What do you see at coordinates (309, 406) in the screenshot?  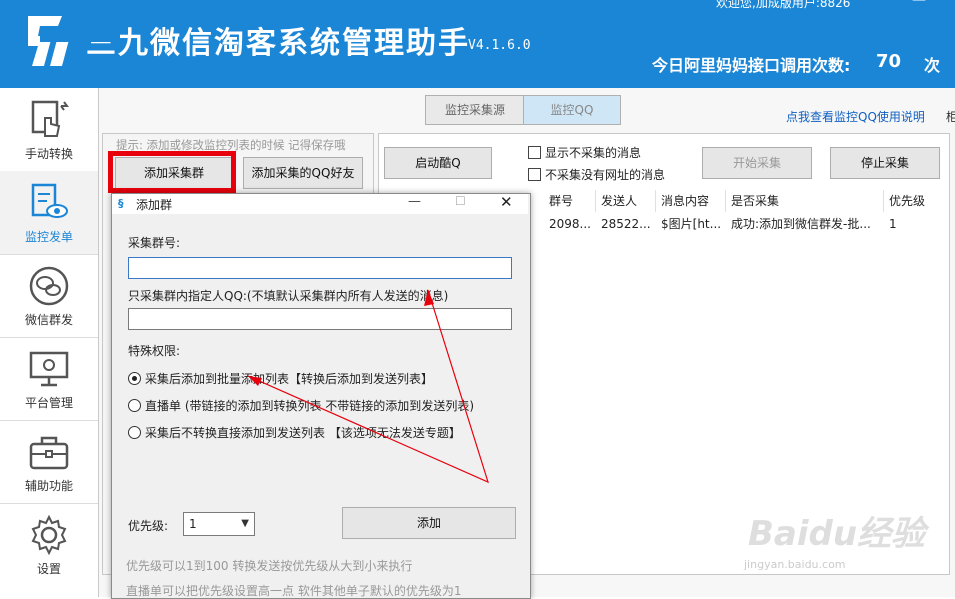 I see `radio-label: 直播单 (带链接的添加到转换列表 不带链接的添加到发送列表)` at bounding box center [309, 406].